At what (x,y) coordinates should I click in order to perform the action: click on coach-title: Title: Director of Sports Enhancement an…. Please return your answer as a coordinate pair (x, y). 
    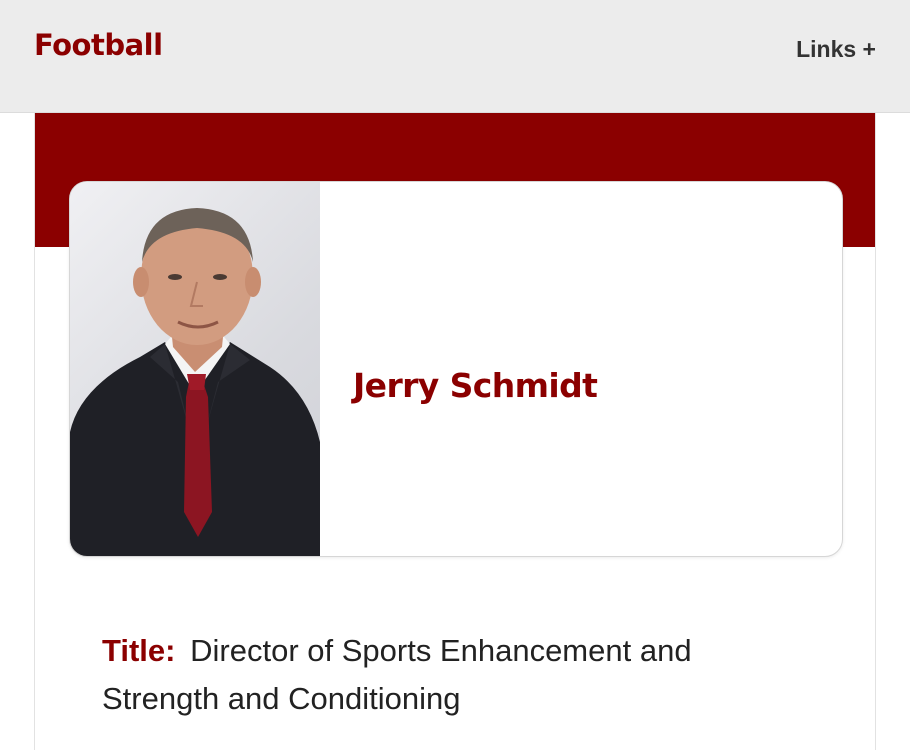
    Looking at the image, I should click on (452, 675).